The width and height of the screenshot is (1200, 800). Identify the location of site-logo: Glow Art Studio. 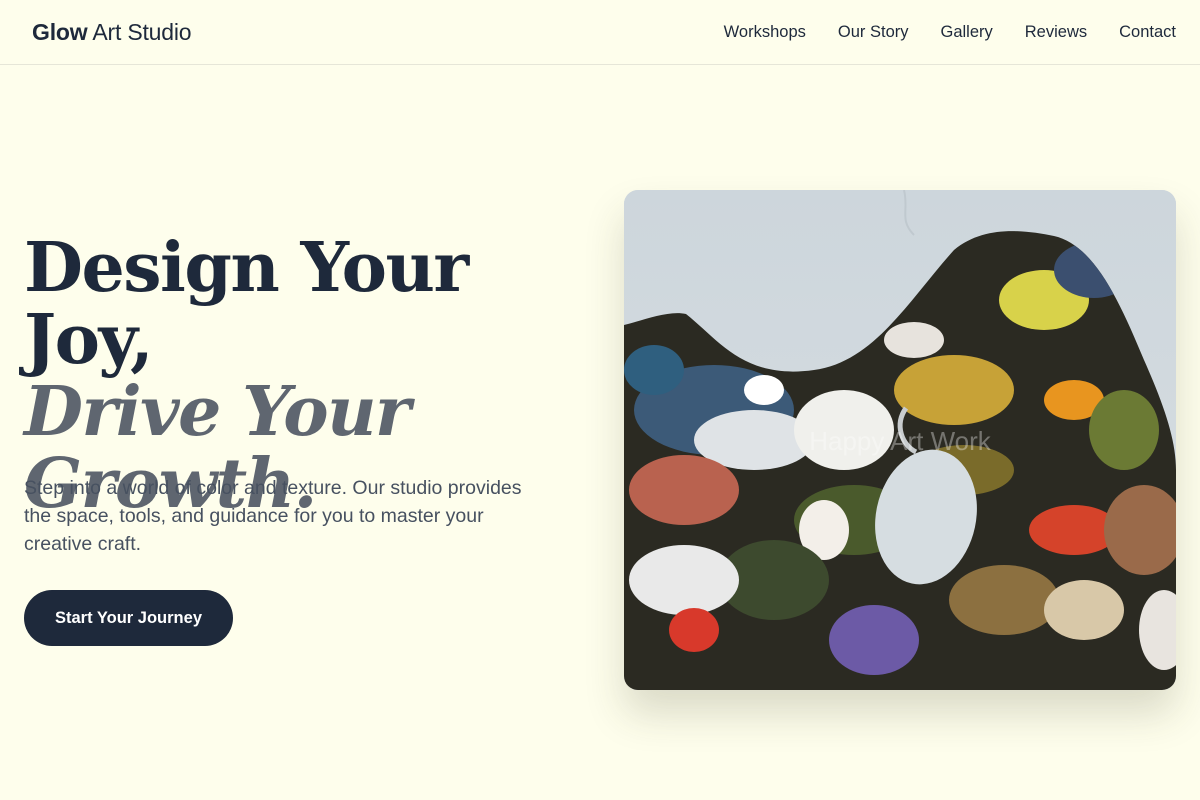
(112, 32).